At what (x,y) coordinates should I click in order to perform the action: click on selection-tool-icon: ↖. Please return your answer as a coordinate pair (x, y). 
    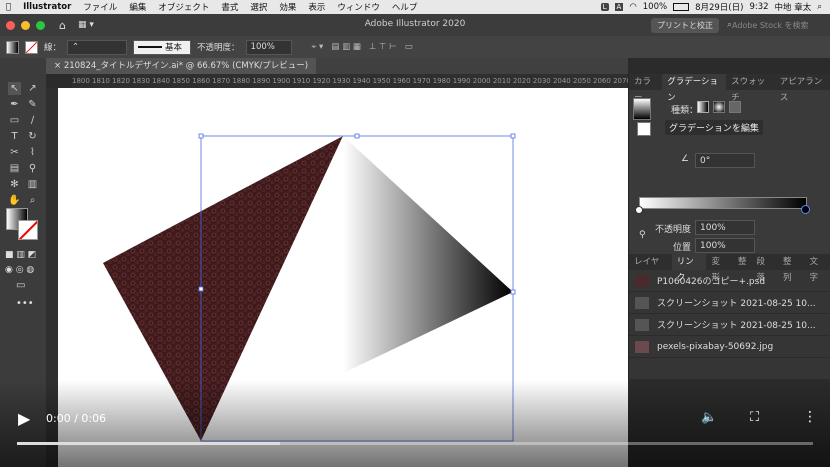
    Looking at the image, I should click on (14, 88).